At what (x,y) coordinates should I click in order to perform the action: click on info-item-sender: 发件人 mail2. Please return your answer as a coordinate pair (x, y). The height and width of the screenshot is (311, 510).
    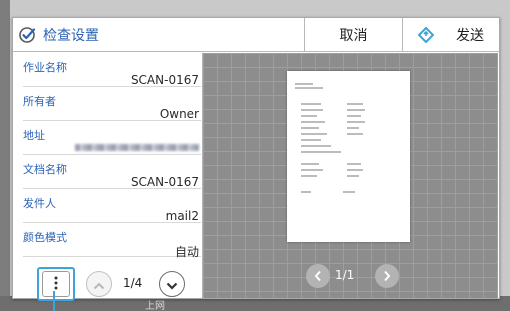
    Looking at the image, I should click on (112, 206).